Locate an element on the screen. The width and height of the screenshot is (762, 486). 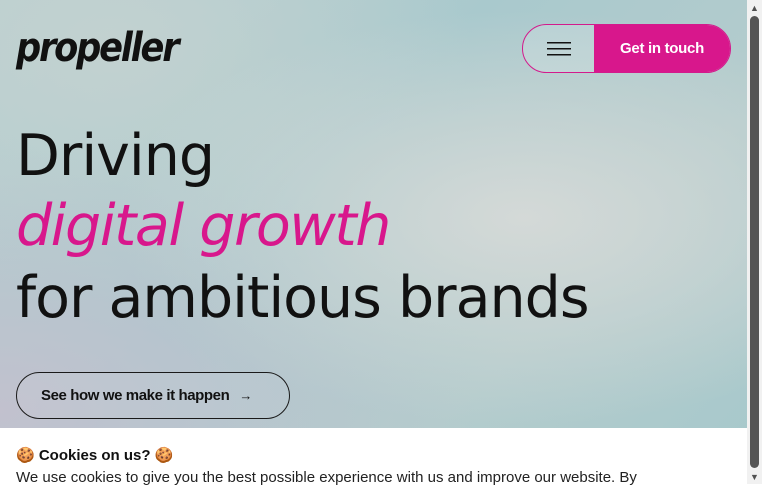
scroll-down-icon: ▼ is located at coordinates (754, 476).